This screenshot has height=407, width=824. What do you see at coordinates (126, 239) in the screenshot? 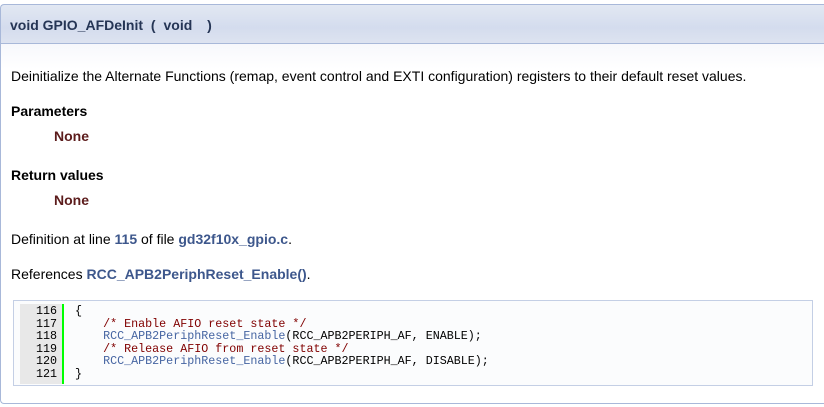
I see `definition-line-link: 115` at bounding box center [126, 239].